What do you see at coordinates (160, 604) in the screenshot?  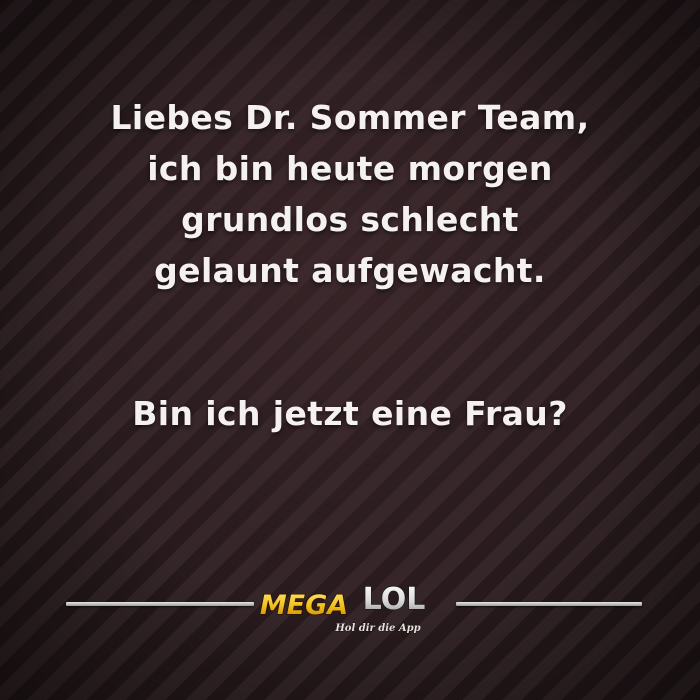 I see `left-divider` at bounding box center [160, 604].